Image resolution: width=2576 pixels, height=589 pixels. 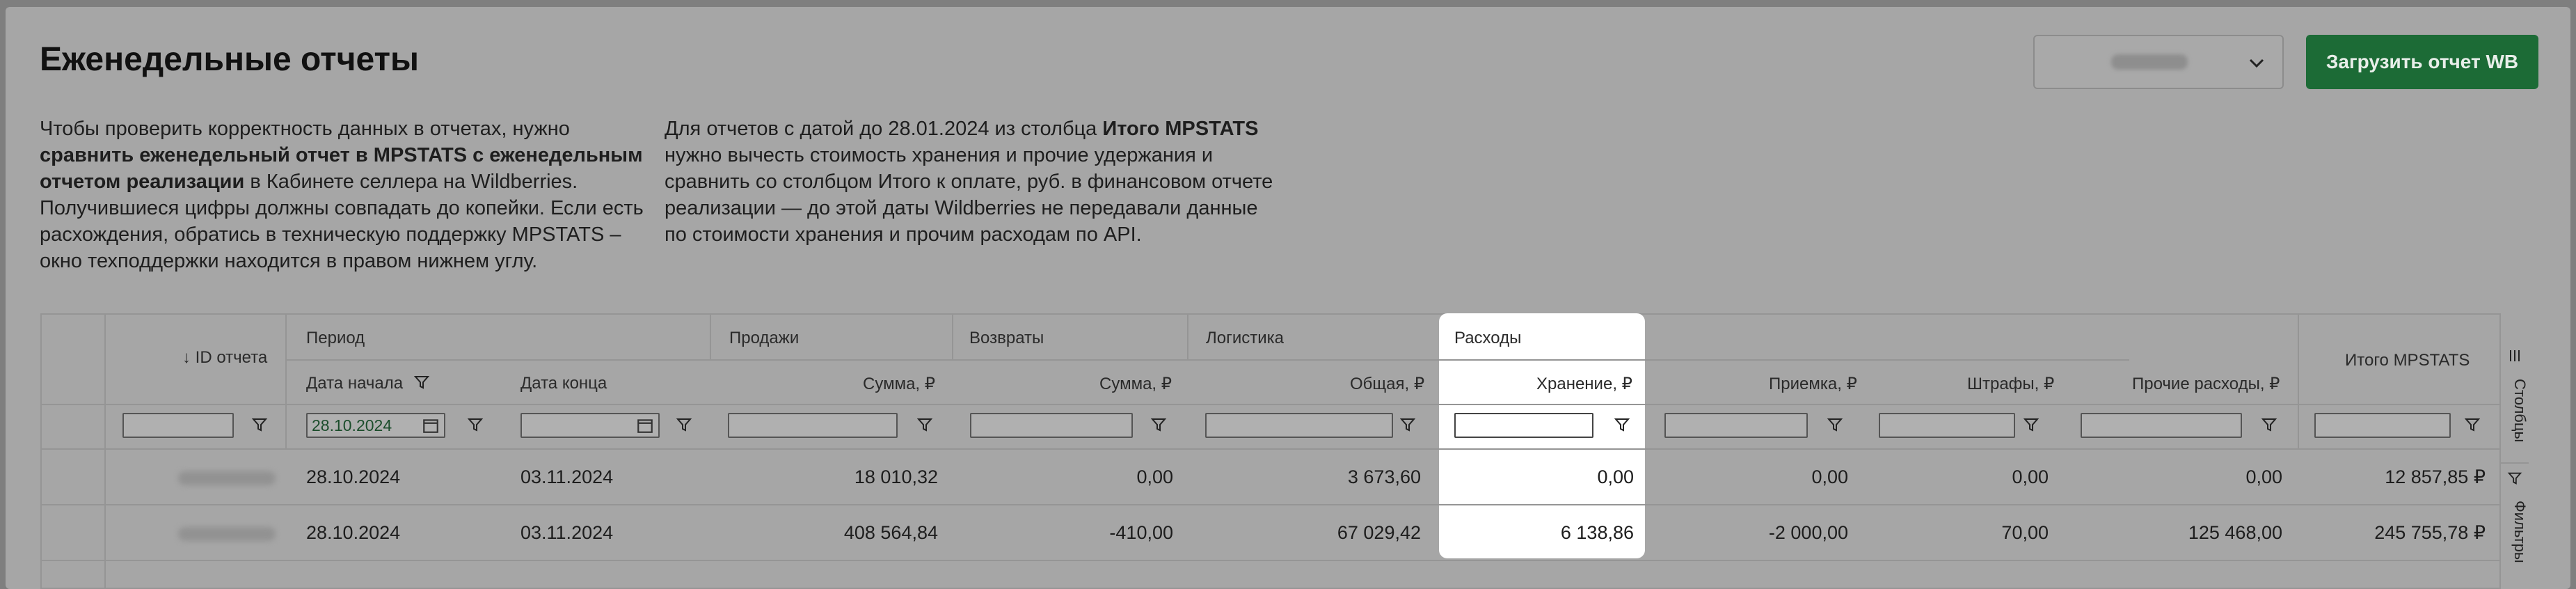 I want to click on cell-storage: 0,00, so click(x=1615, y=476).